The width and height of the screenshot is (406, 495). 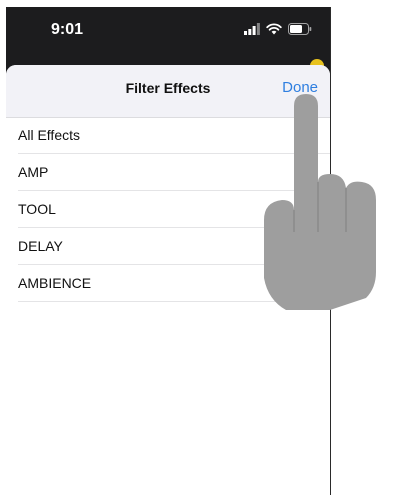 What do you see at coordinates (67, 29) in the screenshot?
I see `status-time: 9:01` at bounding box center [67, 29].